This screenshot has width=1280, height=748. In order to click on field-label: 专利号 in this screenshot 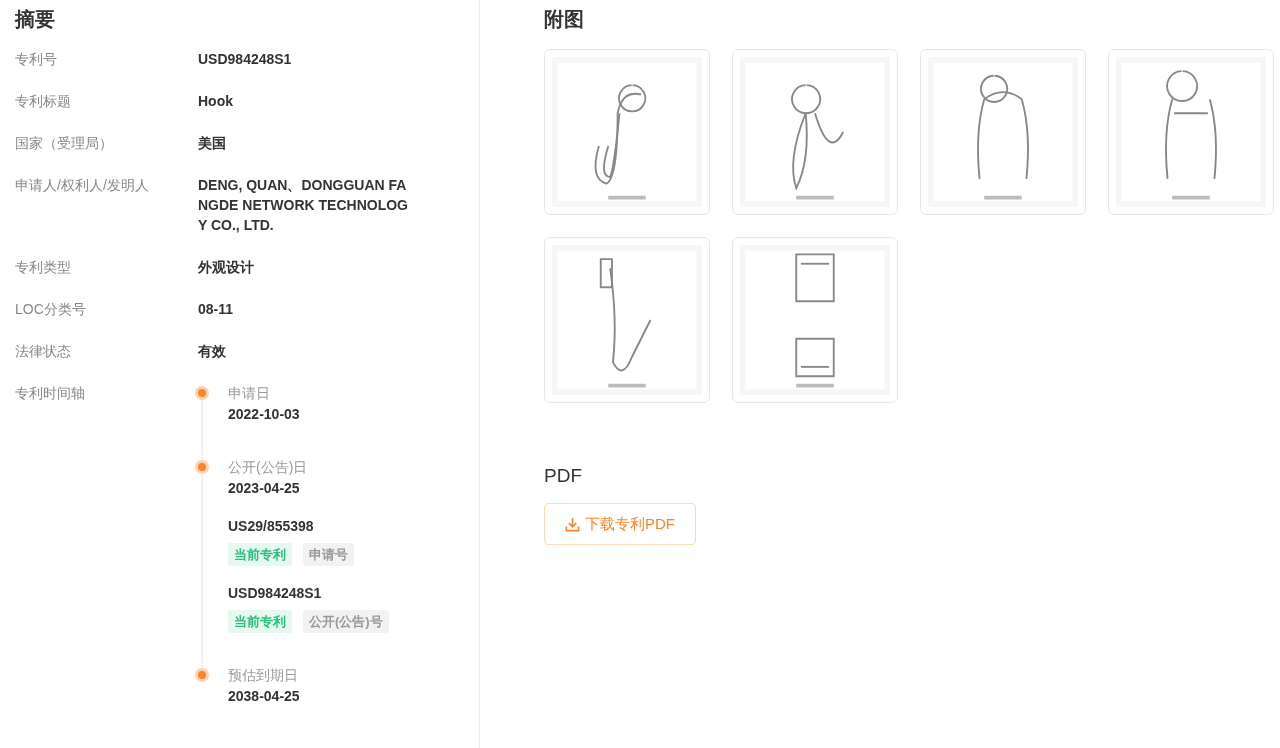, I will do `click(36, 59)`.